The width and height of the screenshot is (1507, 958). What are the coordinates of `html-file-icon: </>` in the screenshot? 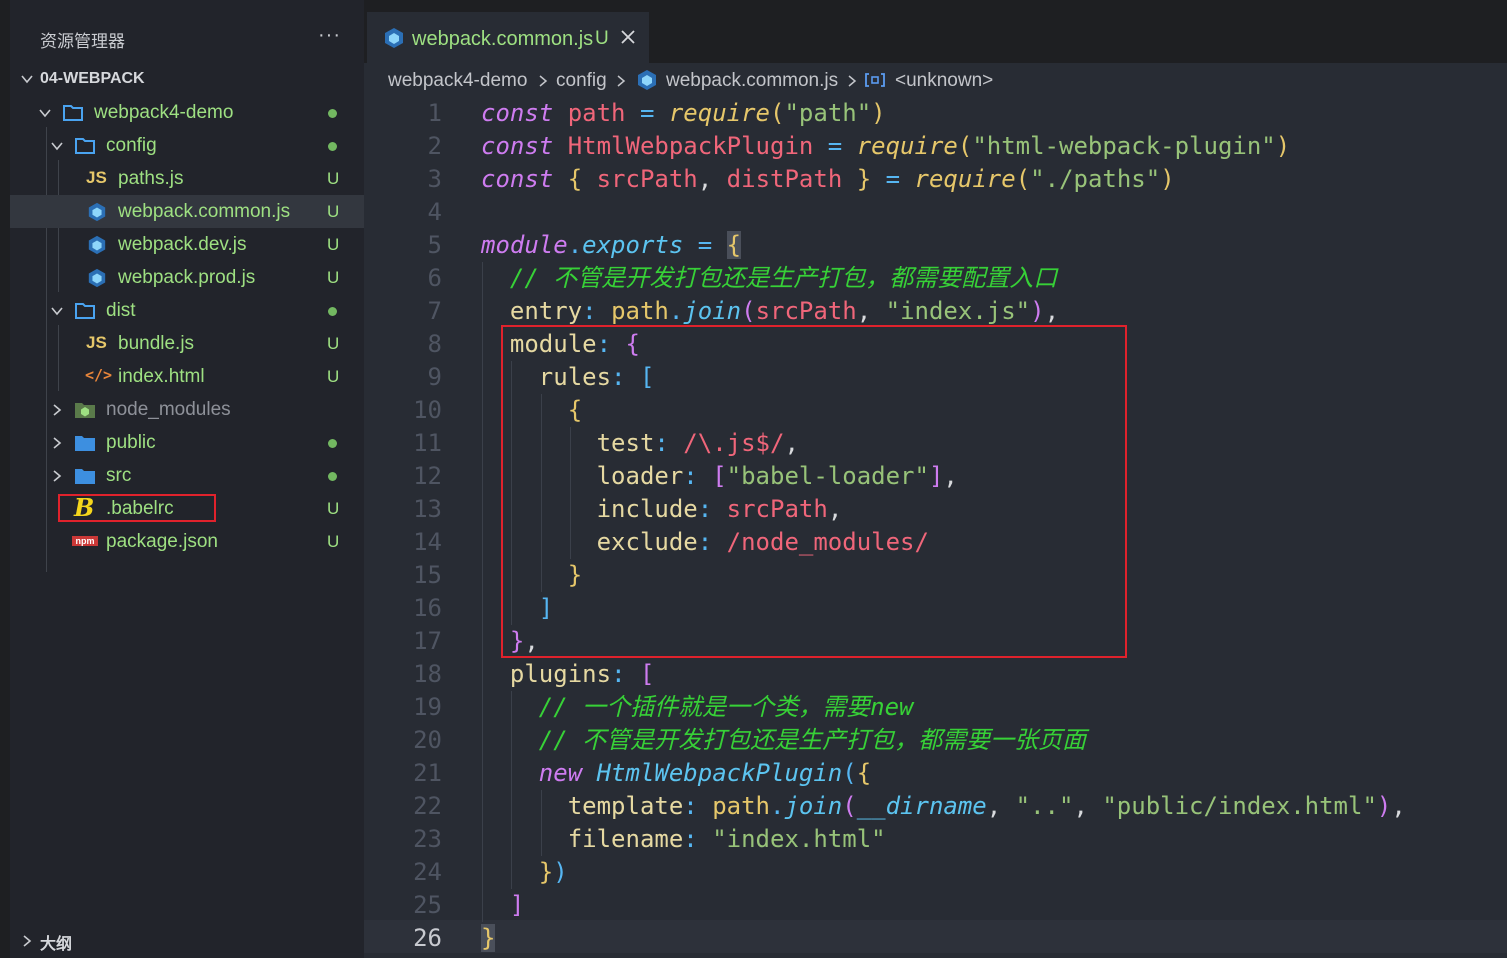 It's located at (99, 375).